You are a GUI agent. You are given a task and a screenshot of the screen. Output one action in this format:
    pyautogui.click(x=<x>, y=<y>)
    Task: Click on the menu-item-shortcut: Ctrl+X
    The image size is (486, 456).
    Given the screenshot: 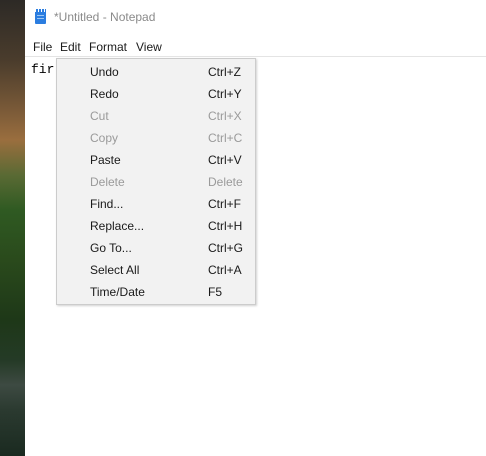 What is the action you would take?
    pyautogui.click(x=225, y=116)
    